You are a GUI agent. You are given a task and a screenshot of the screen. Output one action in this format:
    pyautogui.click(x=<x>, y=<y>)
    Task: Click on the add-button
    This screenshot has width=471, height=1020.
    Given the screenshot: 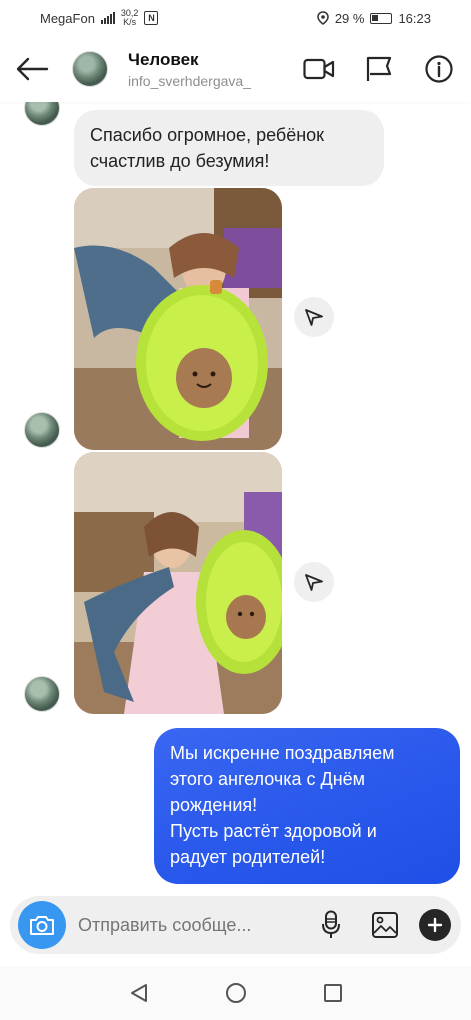 What is the action you would take?
    pyautogui.click(x=435, y=925)
    